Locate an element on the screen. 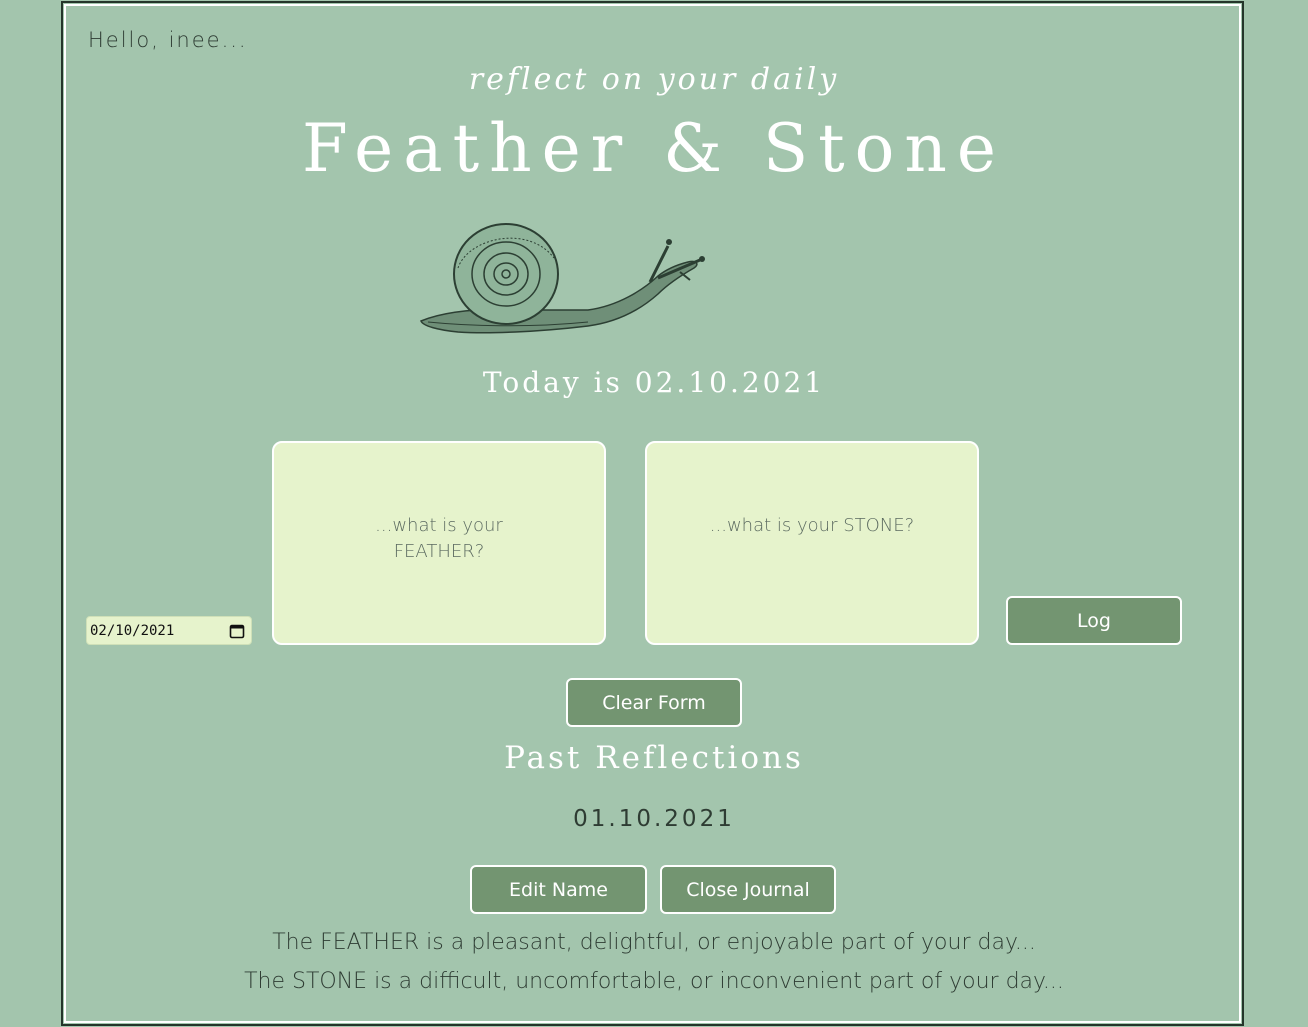 The width and height of the screenshot is (1308, 1027). feather-textarea: ...what is your FEATHER? is located at coordinates (439, 543).